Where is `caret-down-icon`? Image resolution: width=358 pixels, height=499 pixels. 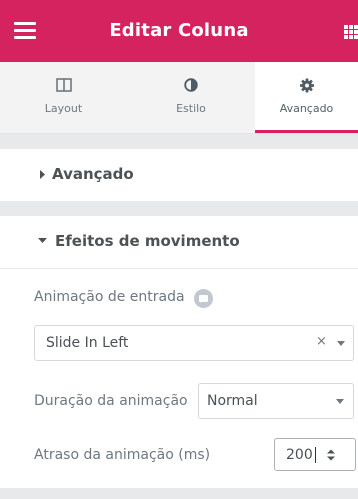 caret-down-icon is located at coordinates (42, 240).